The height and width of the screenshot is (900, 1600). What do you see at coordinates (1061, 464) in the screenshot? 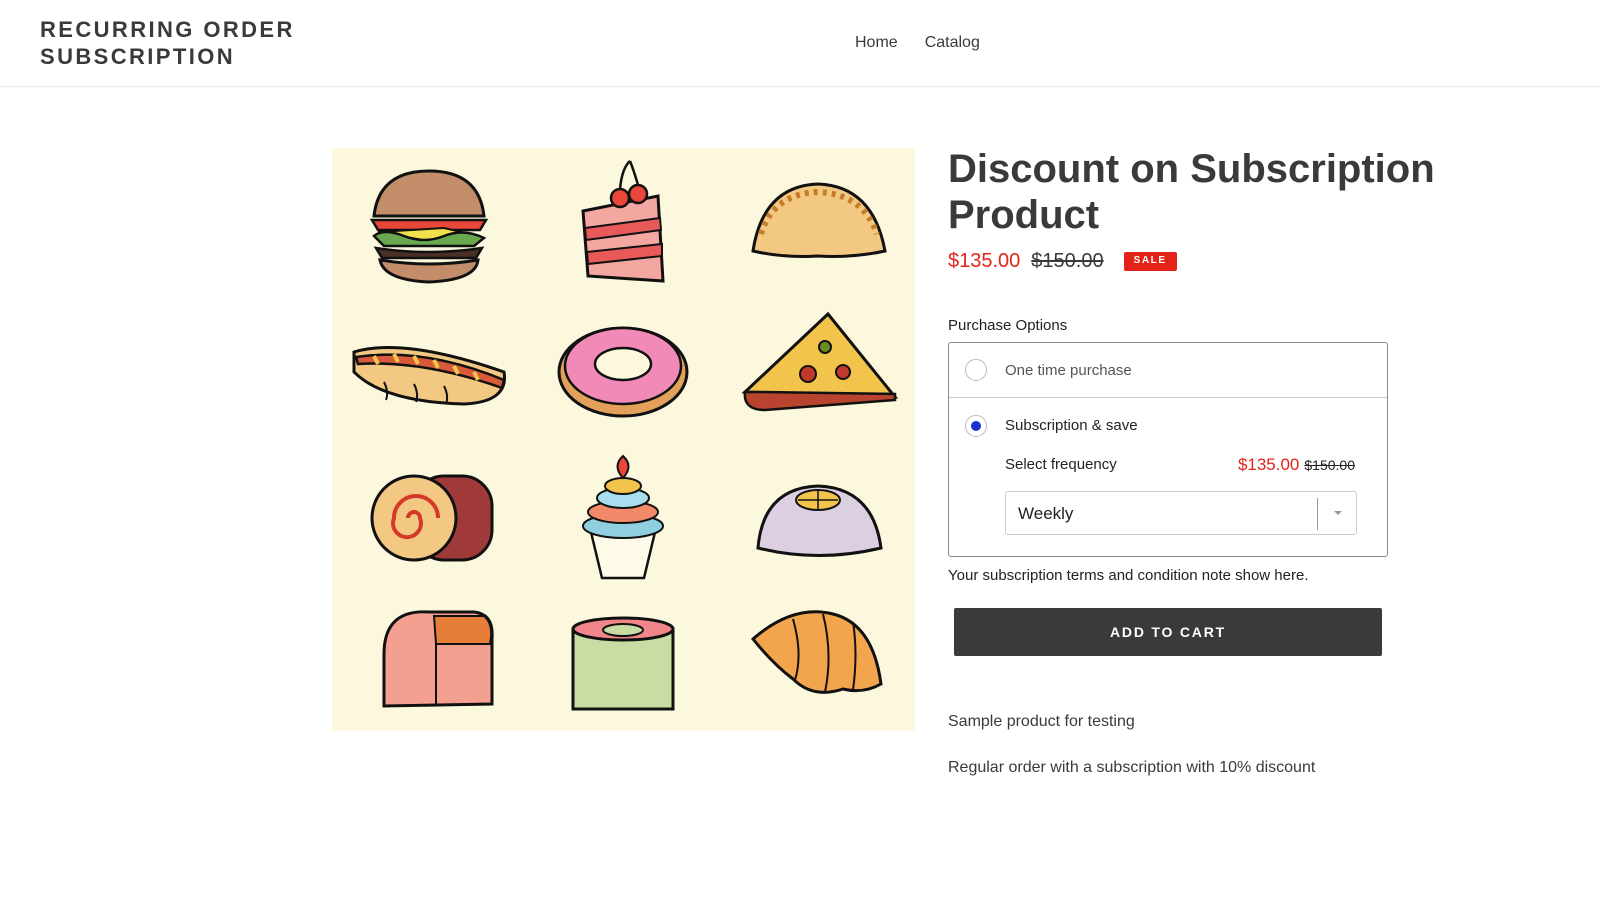
I see `select-frequency-label: Select frequency` at bounding box center [1061, 464].